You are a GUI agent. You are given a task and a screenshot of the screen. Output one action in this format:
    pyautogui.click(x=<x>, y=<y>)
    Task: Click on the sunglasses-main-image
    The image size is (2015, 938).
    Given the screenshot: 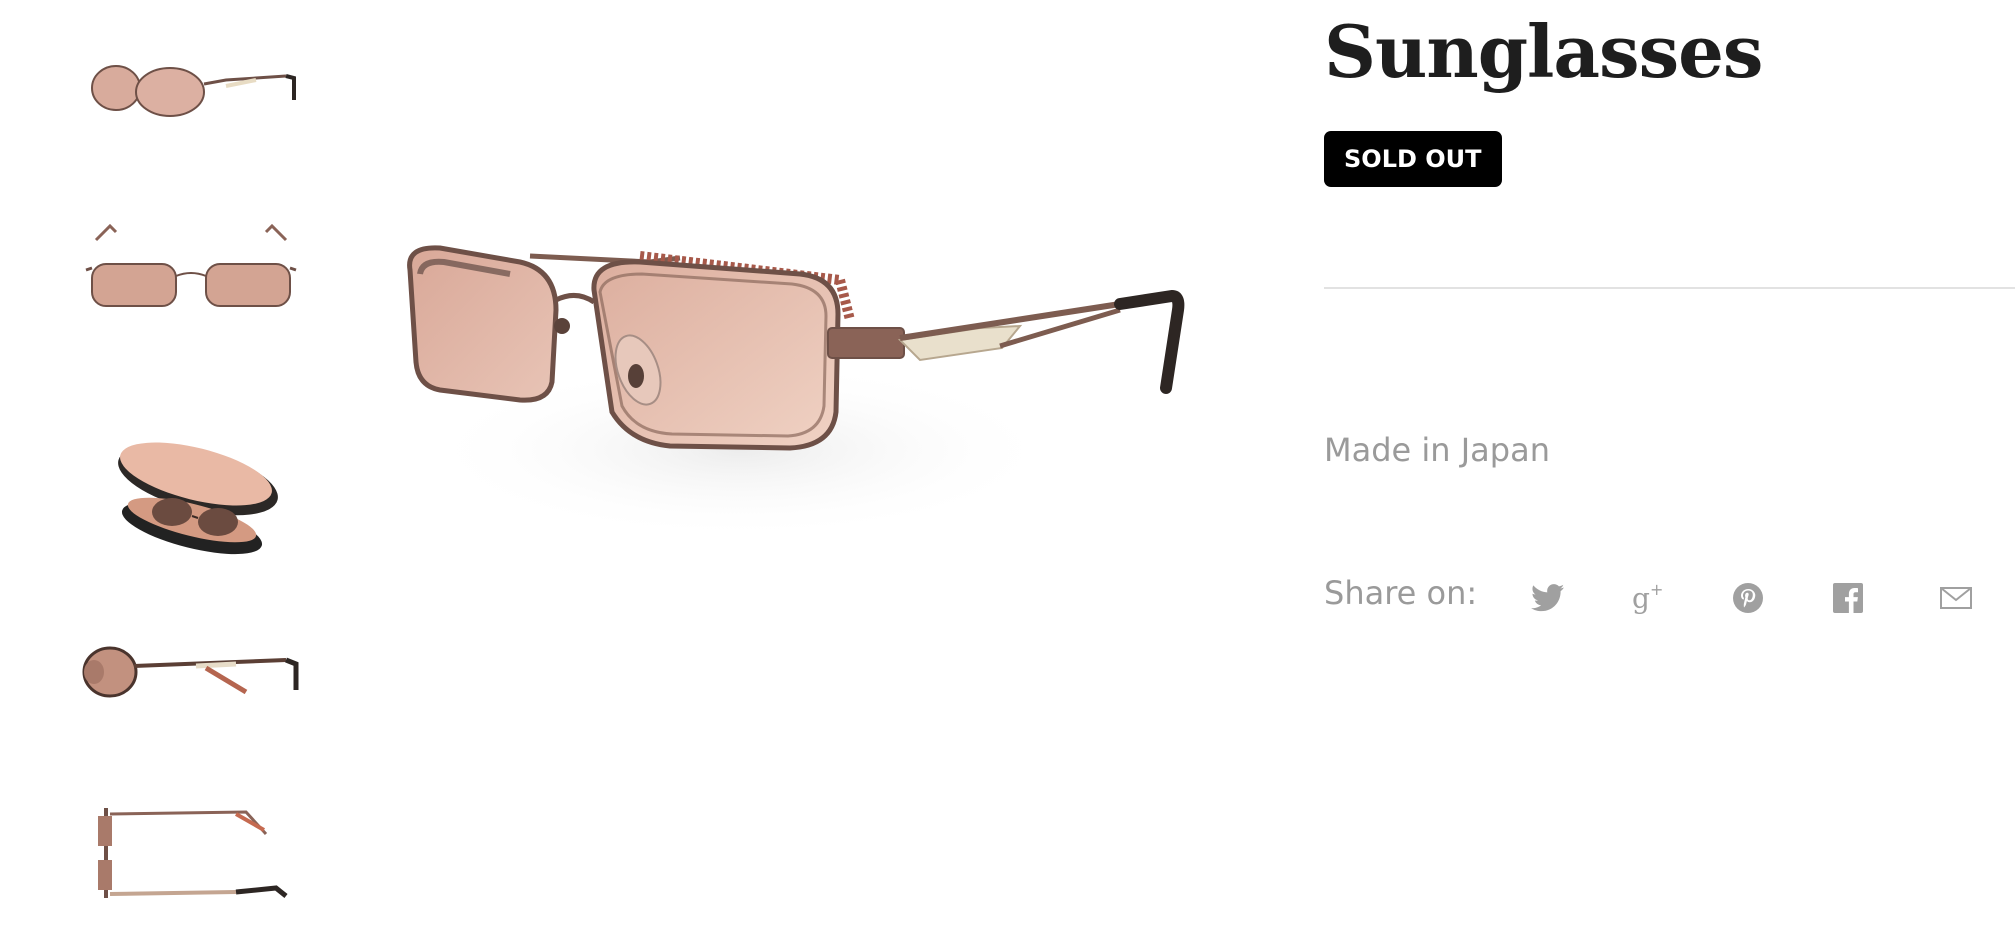 What is the action you would take?
    pyautogui.click(x=796, y=392)
    